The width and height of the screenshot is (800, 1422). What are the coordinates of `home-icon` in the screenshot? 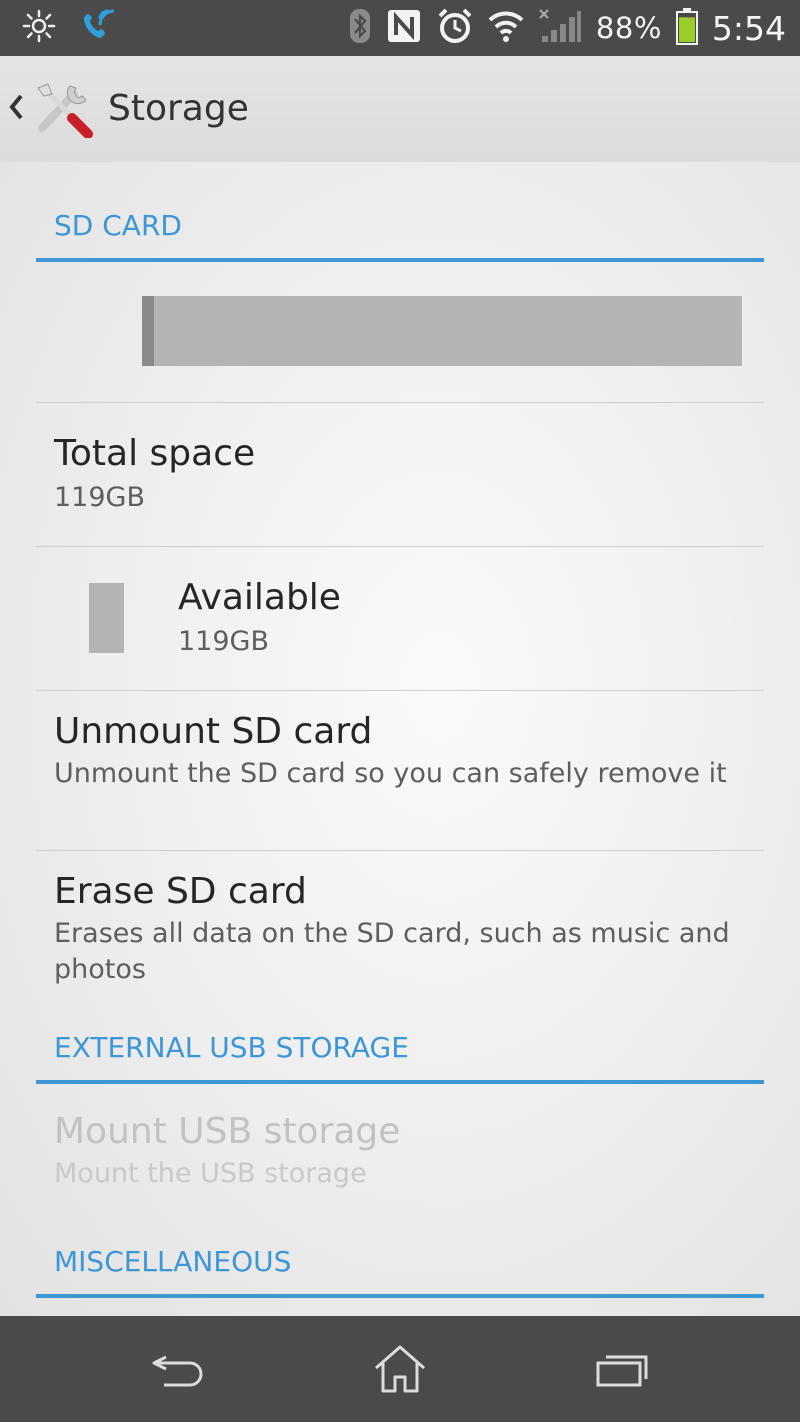 It's located at (400, 1371).